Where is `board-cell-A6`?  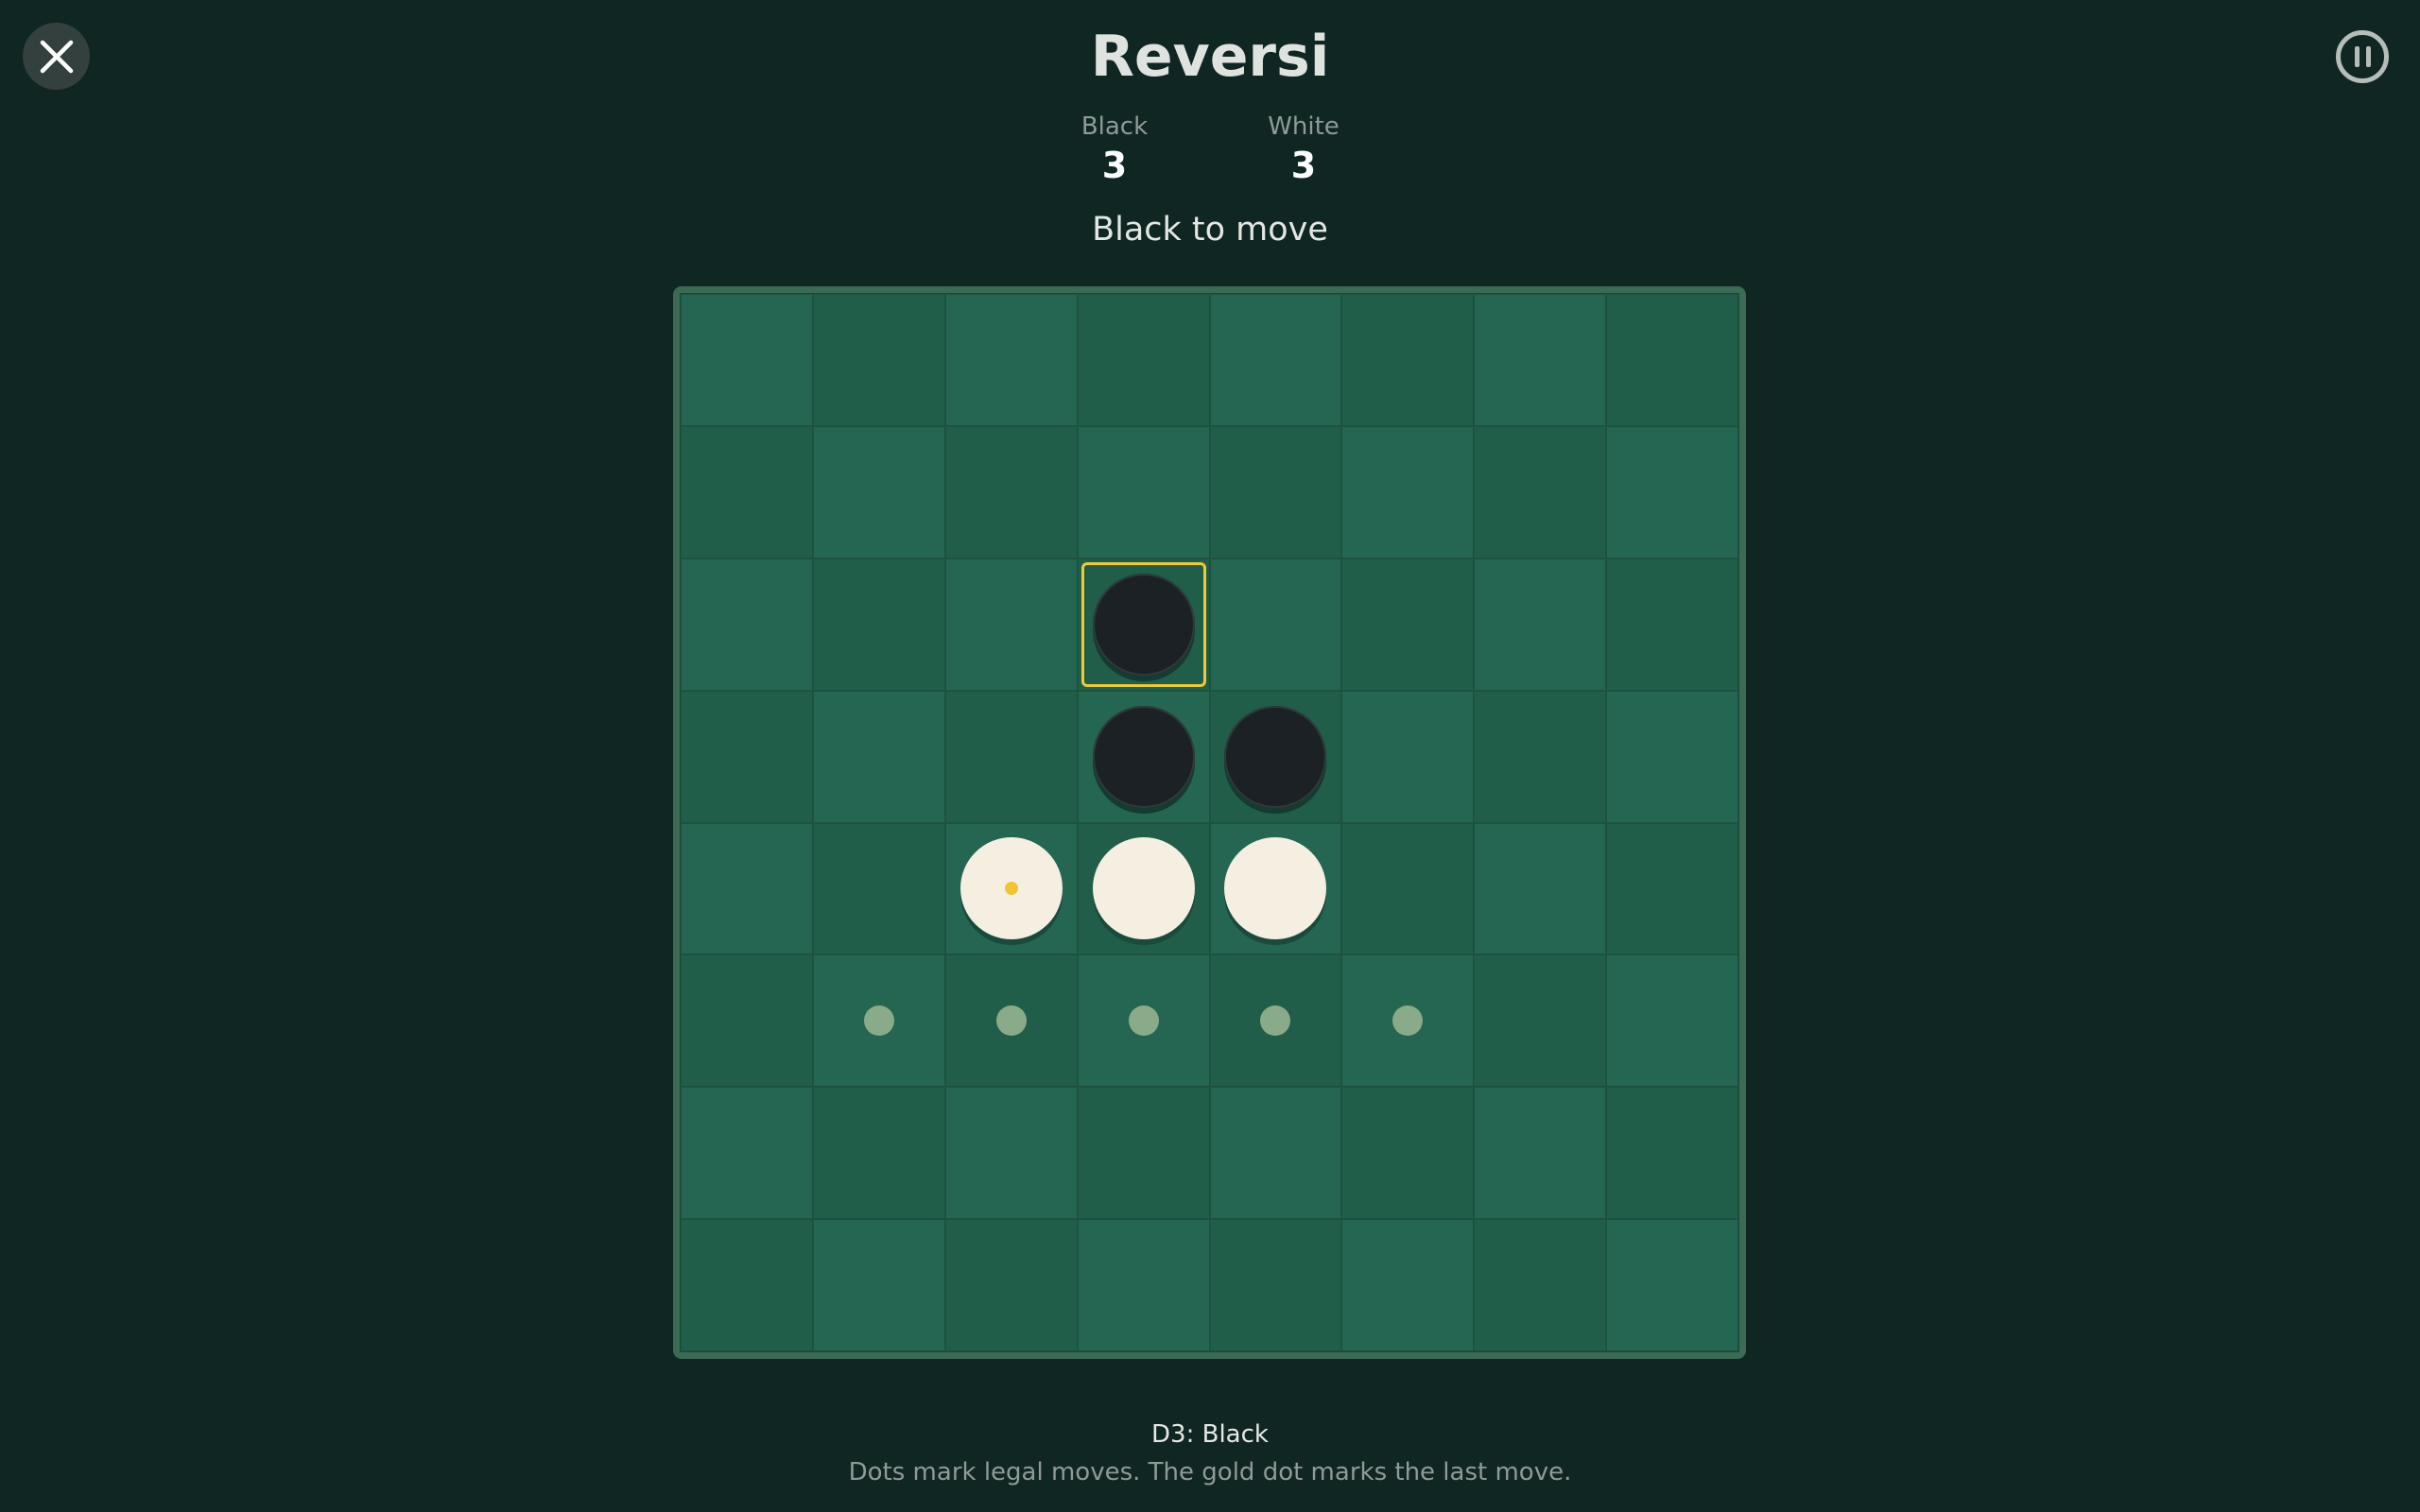
board-cell-A6 is located at coordinates (747, 1021).